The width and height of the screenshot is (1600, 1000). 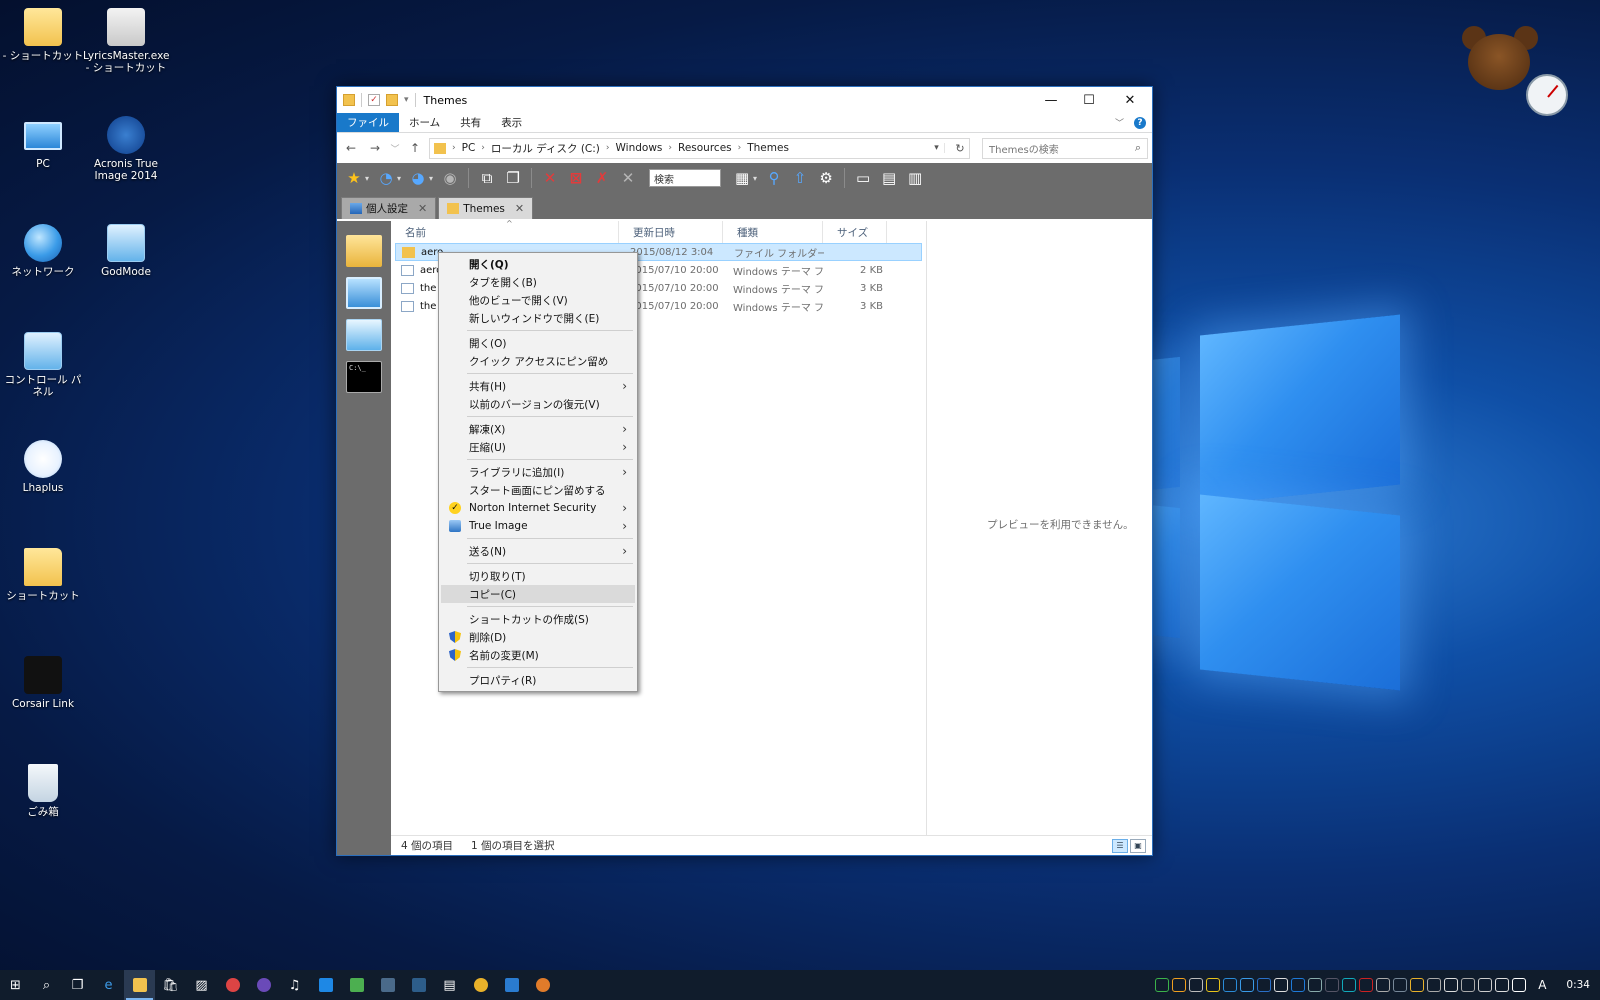 I want to click on f-icon, so click(x=1383, y=985).